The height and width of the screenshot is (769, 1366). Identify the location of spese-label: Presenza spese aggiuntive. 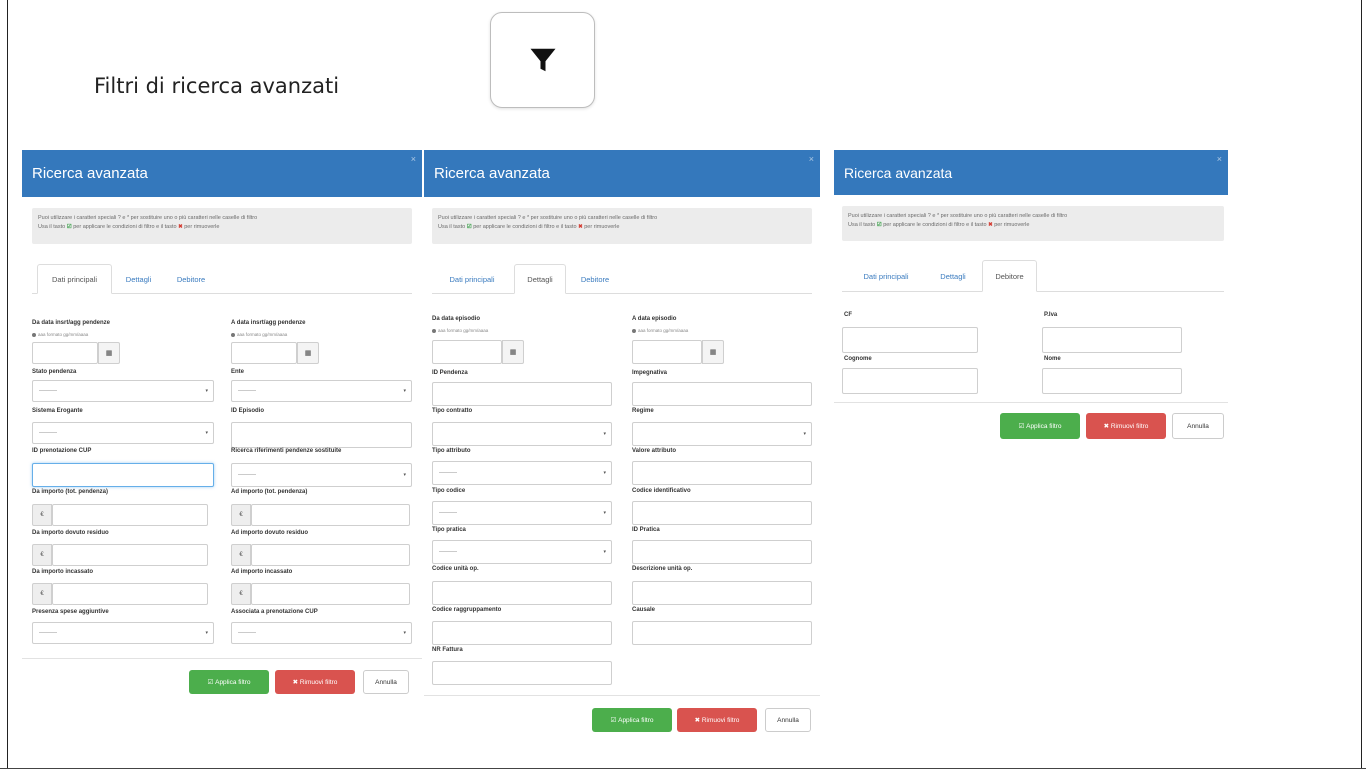
(70, 612).